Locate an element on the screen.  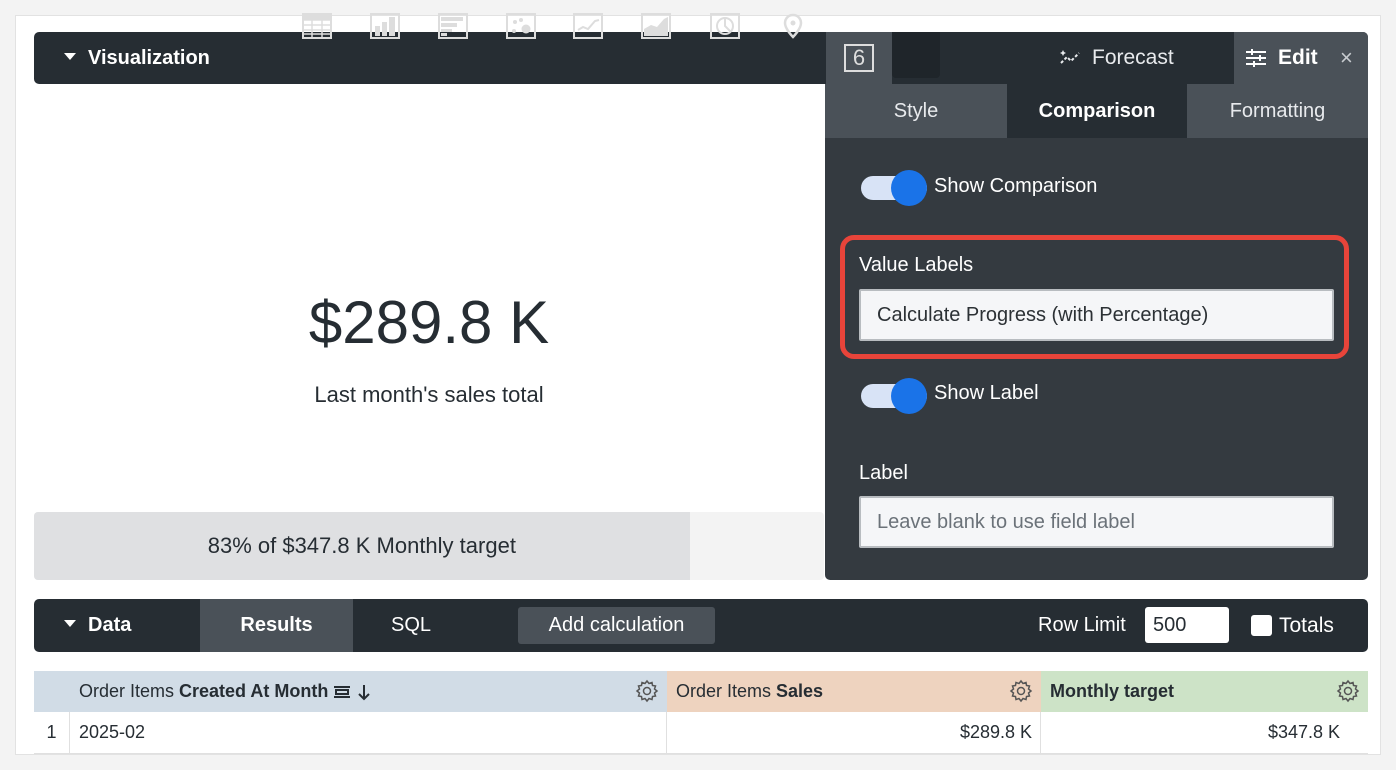
row-index: 1 is located at coordinates (52, 733).